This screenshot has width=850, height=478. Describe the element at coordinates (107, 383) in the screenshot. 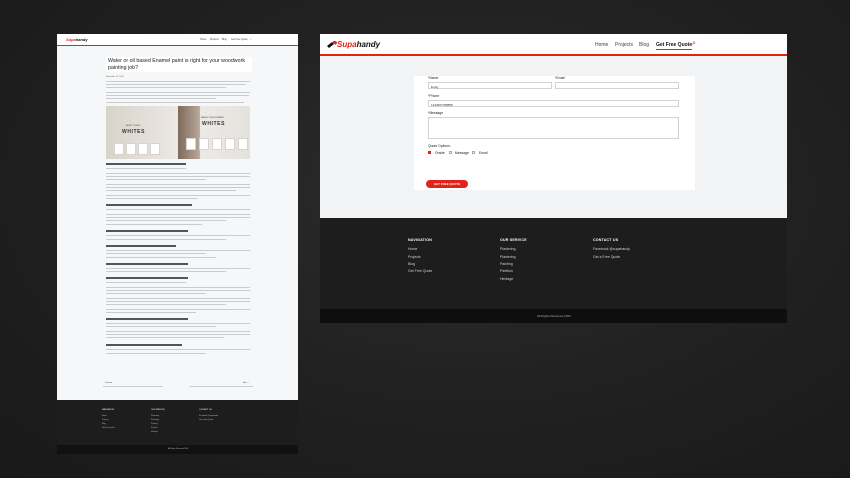

I see `previous-post-link: ← Previous` at that location.